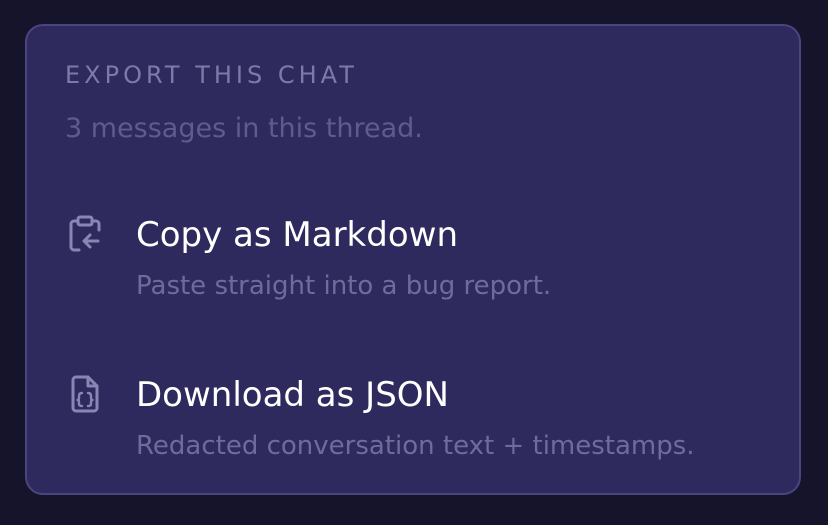  Describe the element at coordinates (85, 233) in the screenshot. I see `clipboard-arrow-left-icon` at that location.